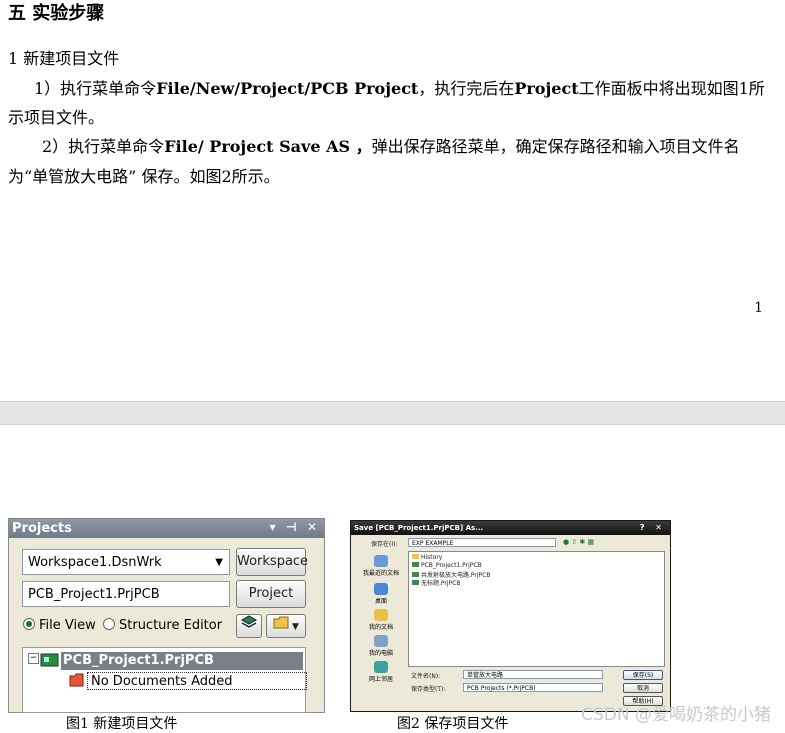 This screenshot has width=785, height=733. Describe the element at coordinates (109, 624) in the screenshot. I see `radio-unselected-icon` at that location.